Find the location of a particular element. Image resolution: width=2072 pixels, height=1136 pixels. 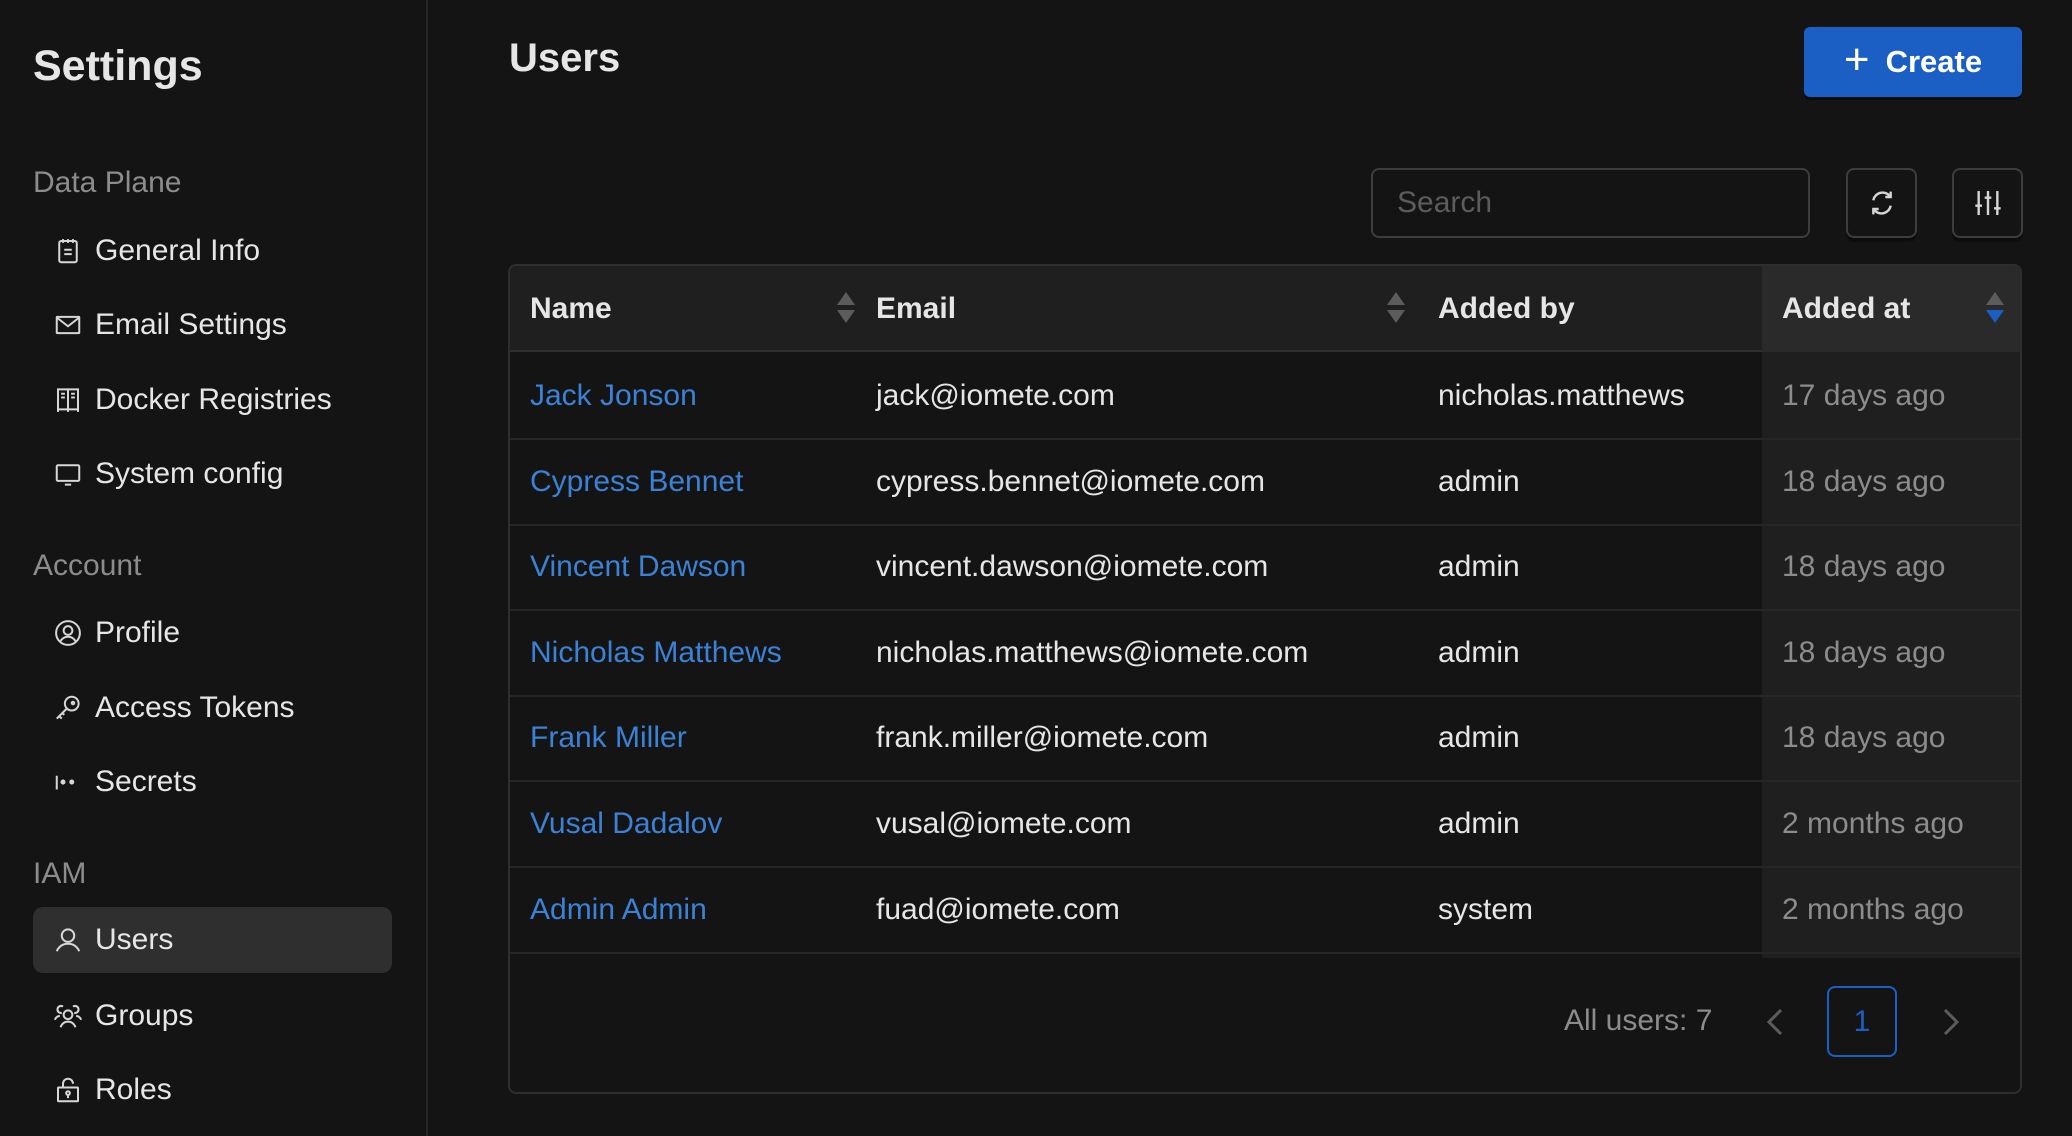

sidebar-item-label: Profile is located at coordinates (138, 632).